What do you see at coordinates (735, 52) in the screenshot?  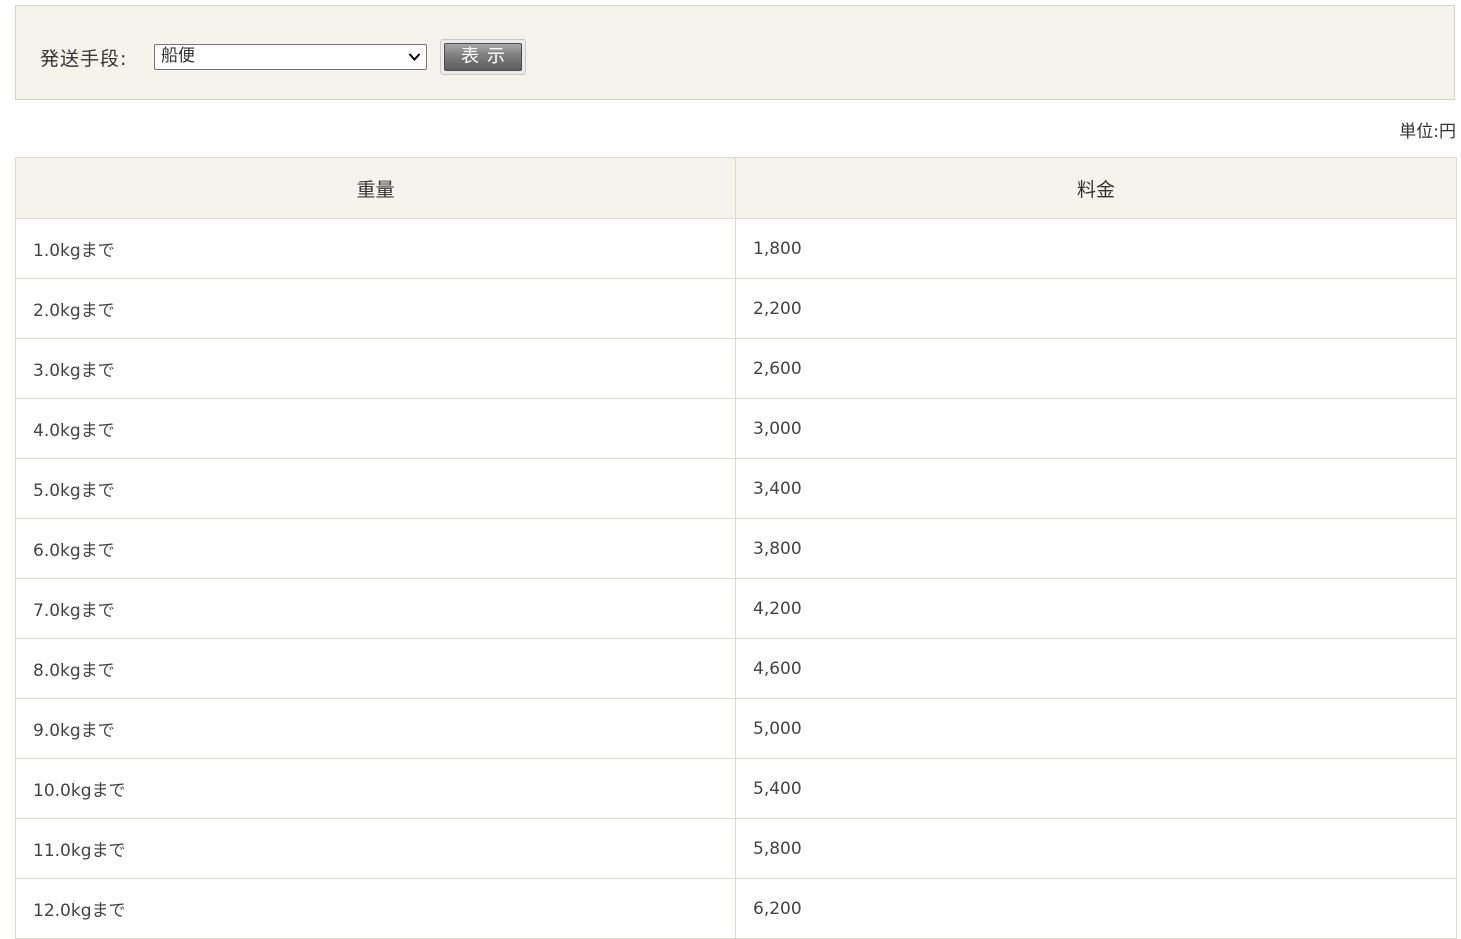 I see `shipping-filter-panel: 発送手段: 船便 表示` at bounding box center [735, 52].